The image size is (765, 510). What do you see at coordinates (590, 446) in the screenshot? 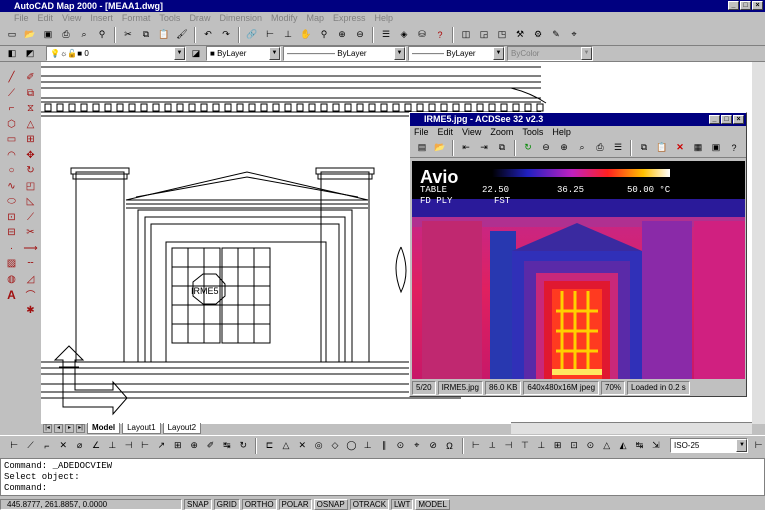
I see `dim-tool-8-icon: ⊙` at bounding box center [590, 446].